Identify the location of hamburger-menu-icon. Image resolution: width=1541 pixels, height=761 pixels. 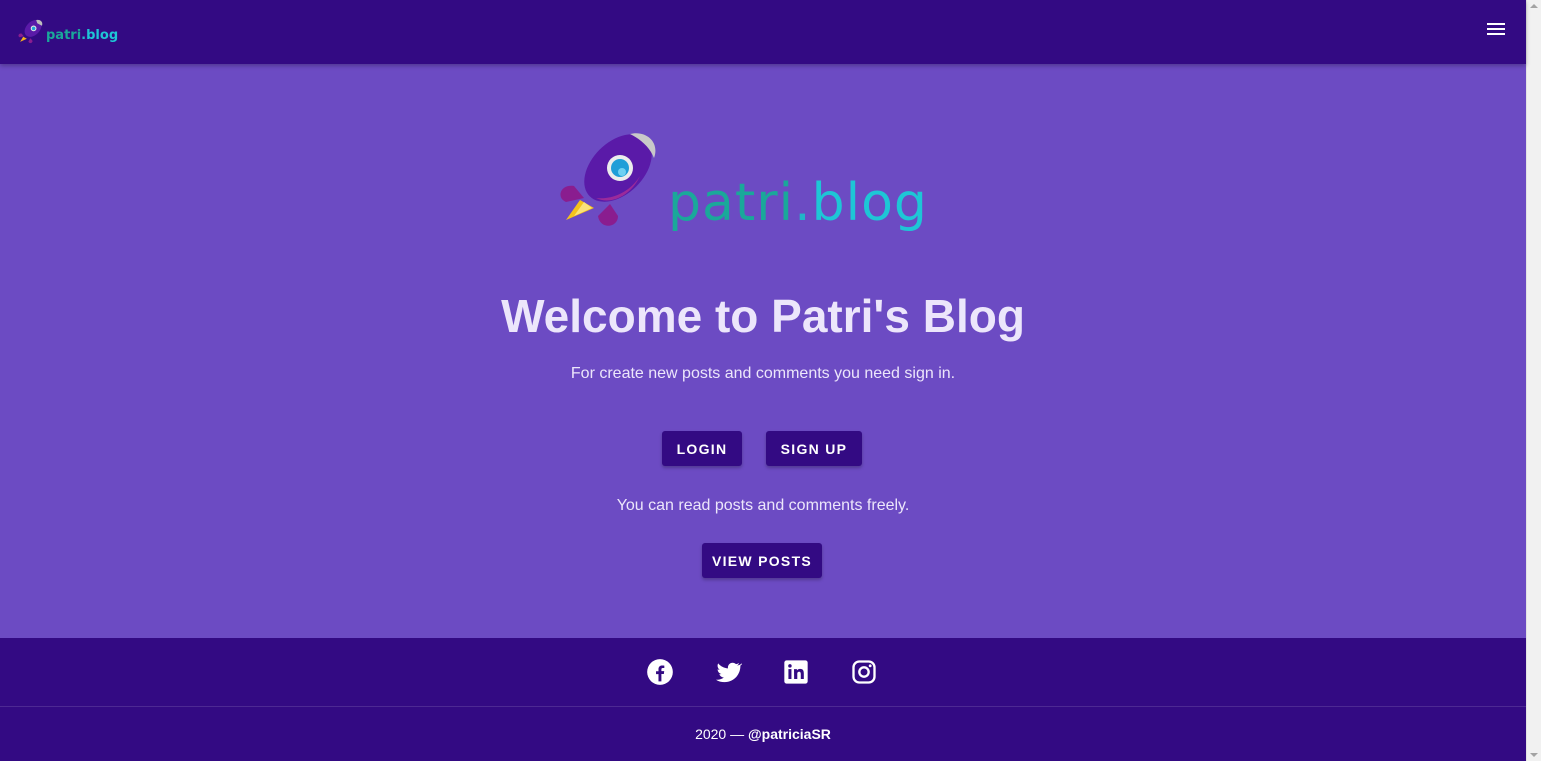
(1497, 30).